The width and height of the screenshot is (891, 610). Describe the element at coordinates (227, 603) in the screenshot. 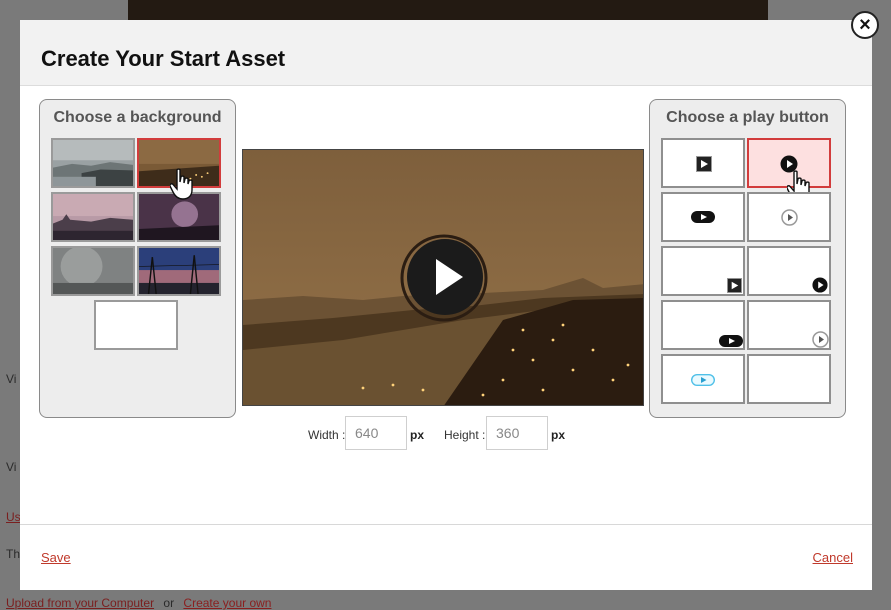

I see `create-your-own-link: Create your own` at that location.